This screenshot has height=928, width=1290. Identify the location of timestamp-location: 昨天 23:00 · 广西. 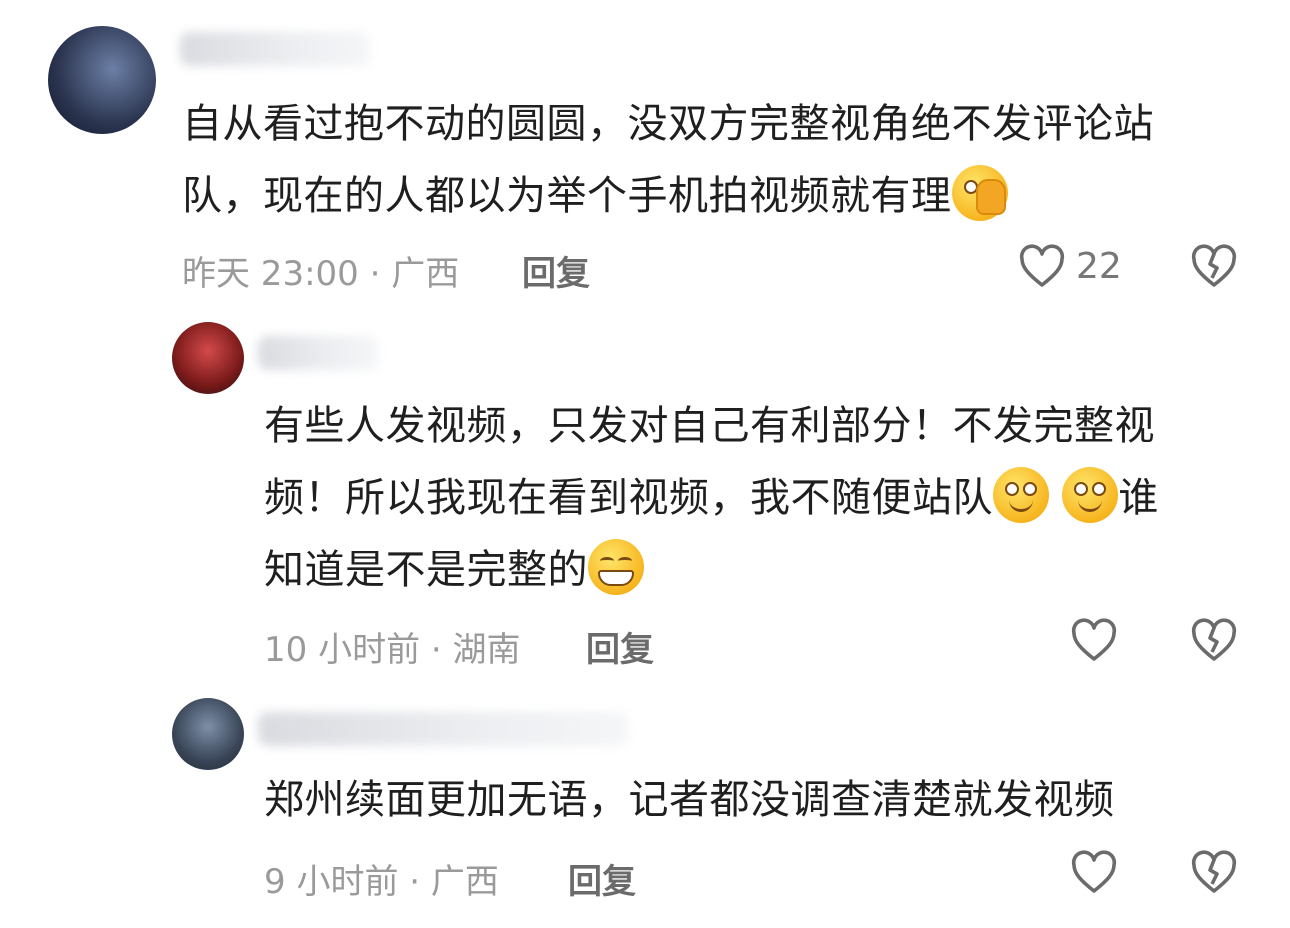
(321, 274).